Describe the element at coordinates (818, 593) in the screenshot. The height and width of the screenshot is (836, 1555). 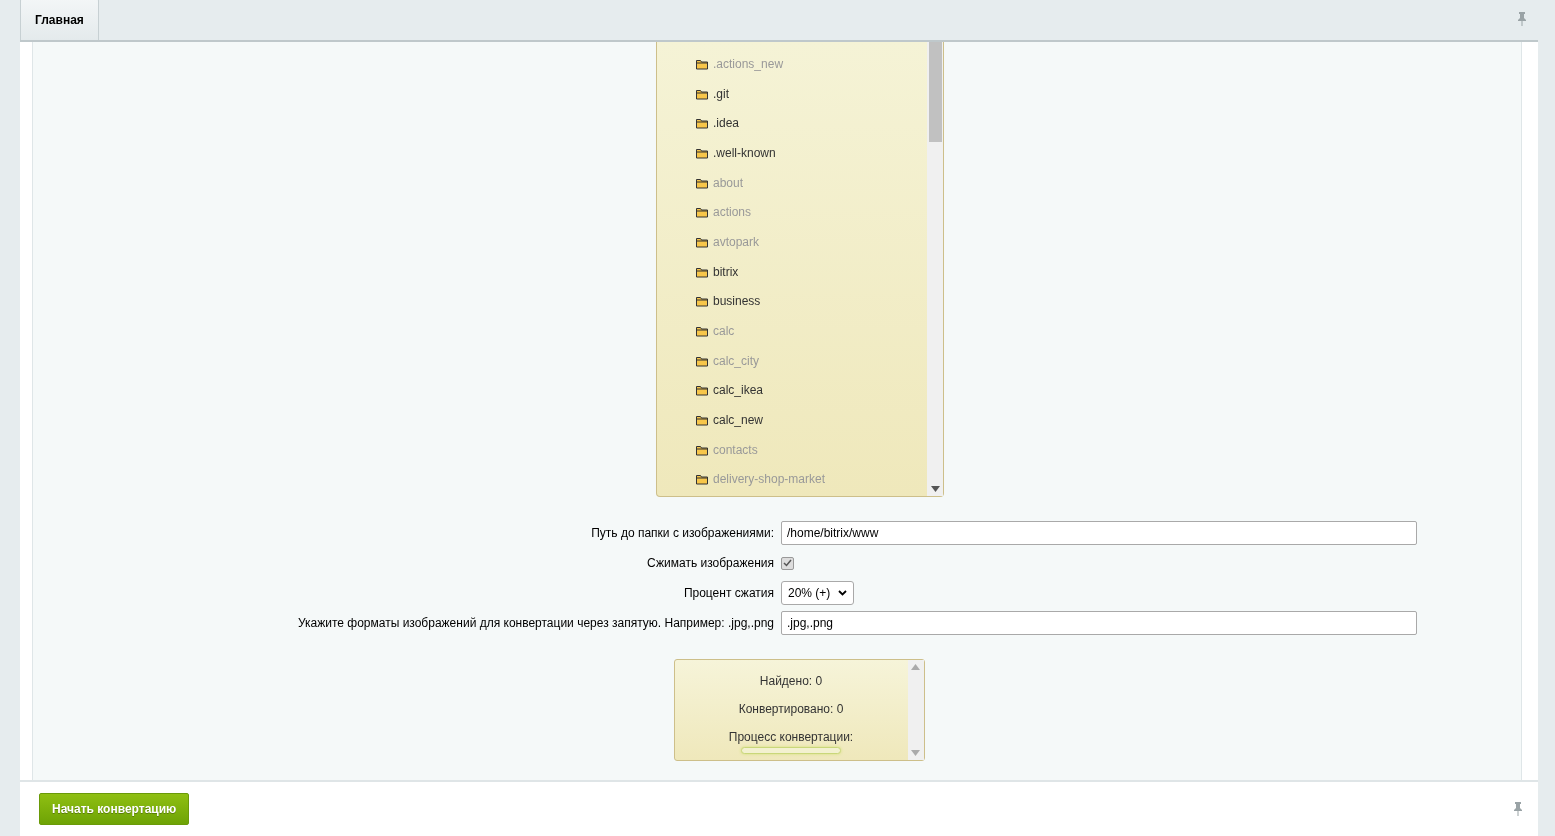
I see `select-field: 20% (+)` at that location.